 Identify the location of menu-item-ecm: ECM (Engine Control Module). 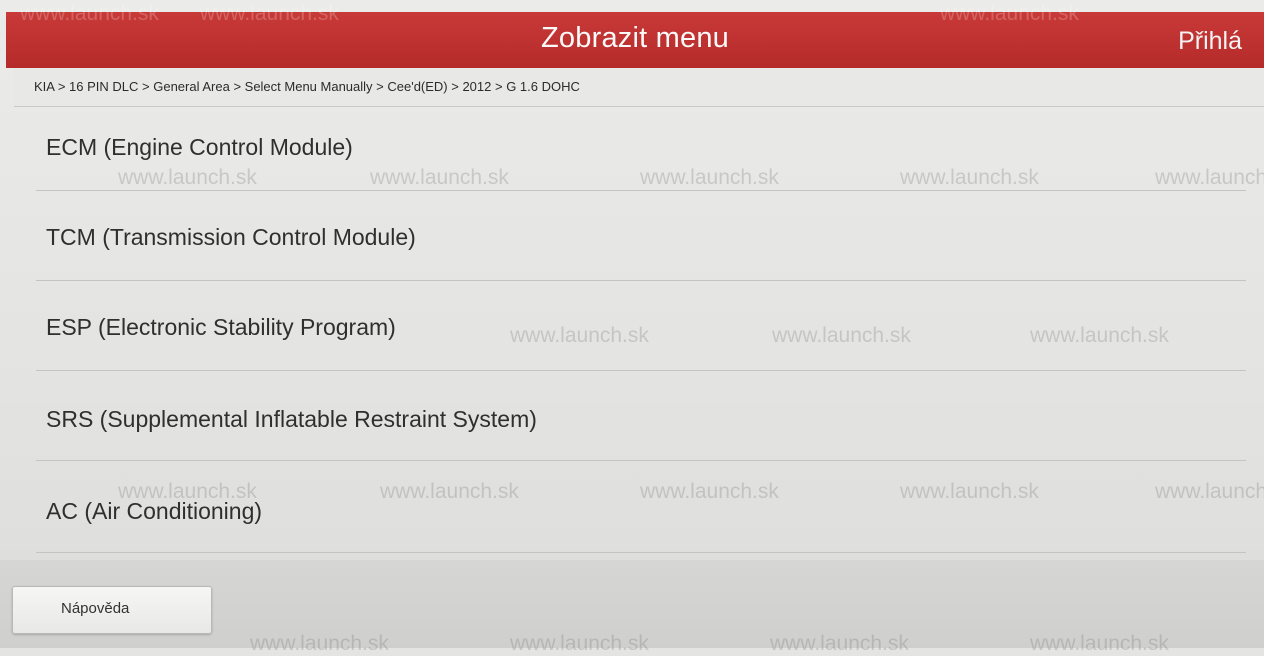
(632, 150).